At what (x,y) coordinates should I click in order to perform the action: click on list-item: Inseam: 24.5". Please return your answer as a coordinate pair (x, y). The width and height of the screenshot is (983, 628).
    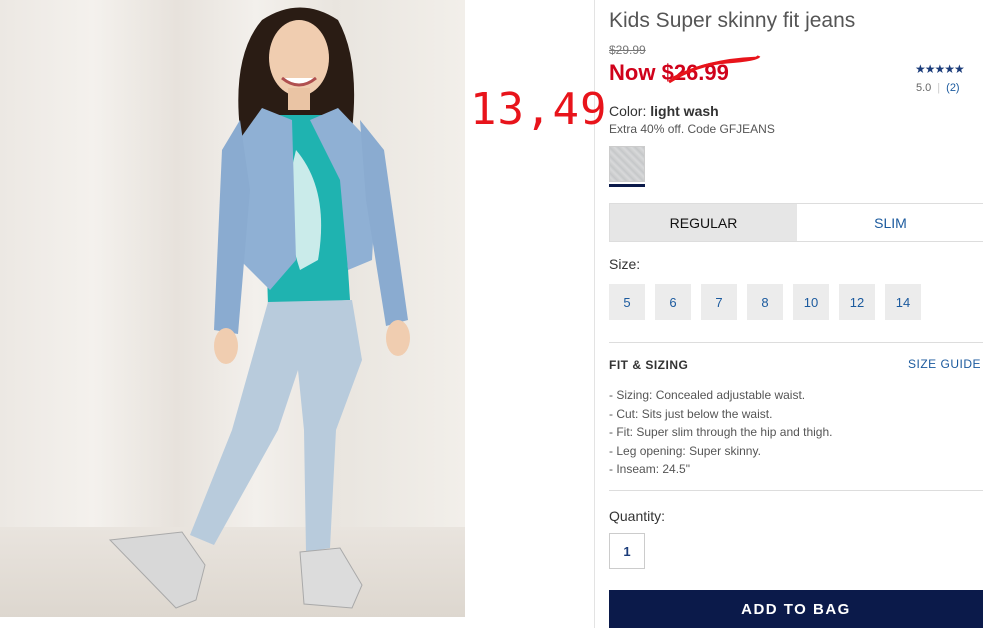
    Looking at the image, I should click on (720, 469).